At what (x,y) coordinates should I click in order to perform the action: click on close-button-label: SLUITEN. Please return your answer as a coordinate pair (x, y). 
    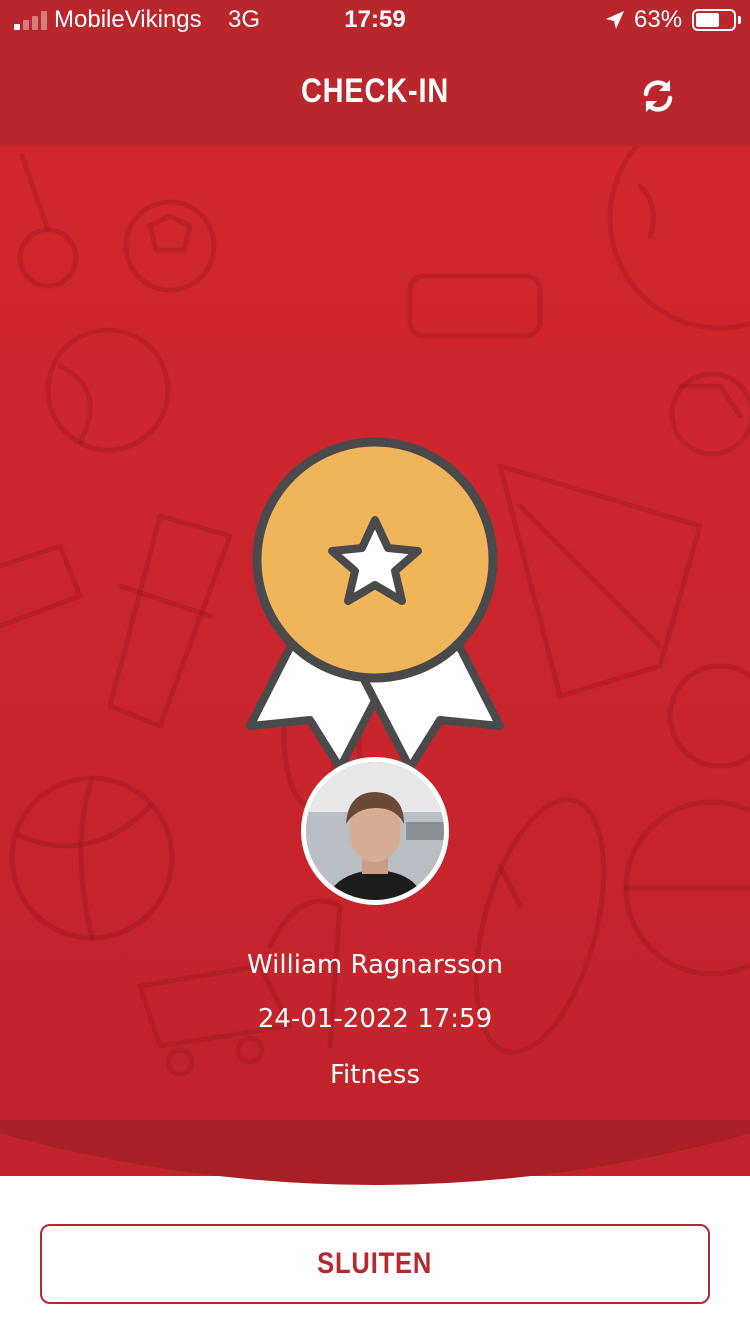
    Looking at the image, I should click on (375, 1263).